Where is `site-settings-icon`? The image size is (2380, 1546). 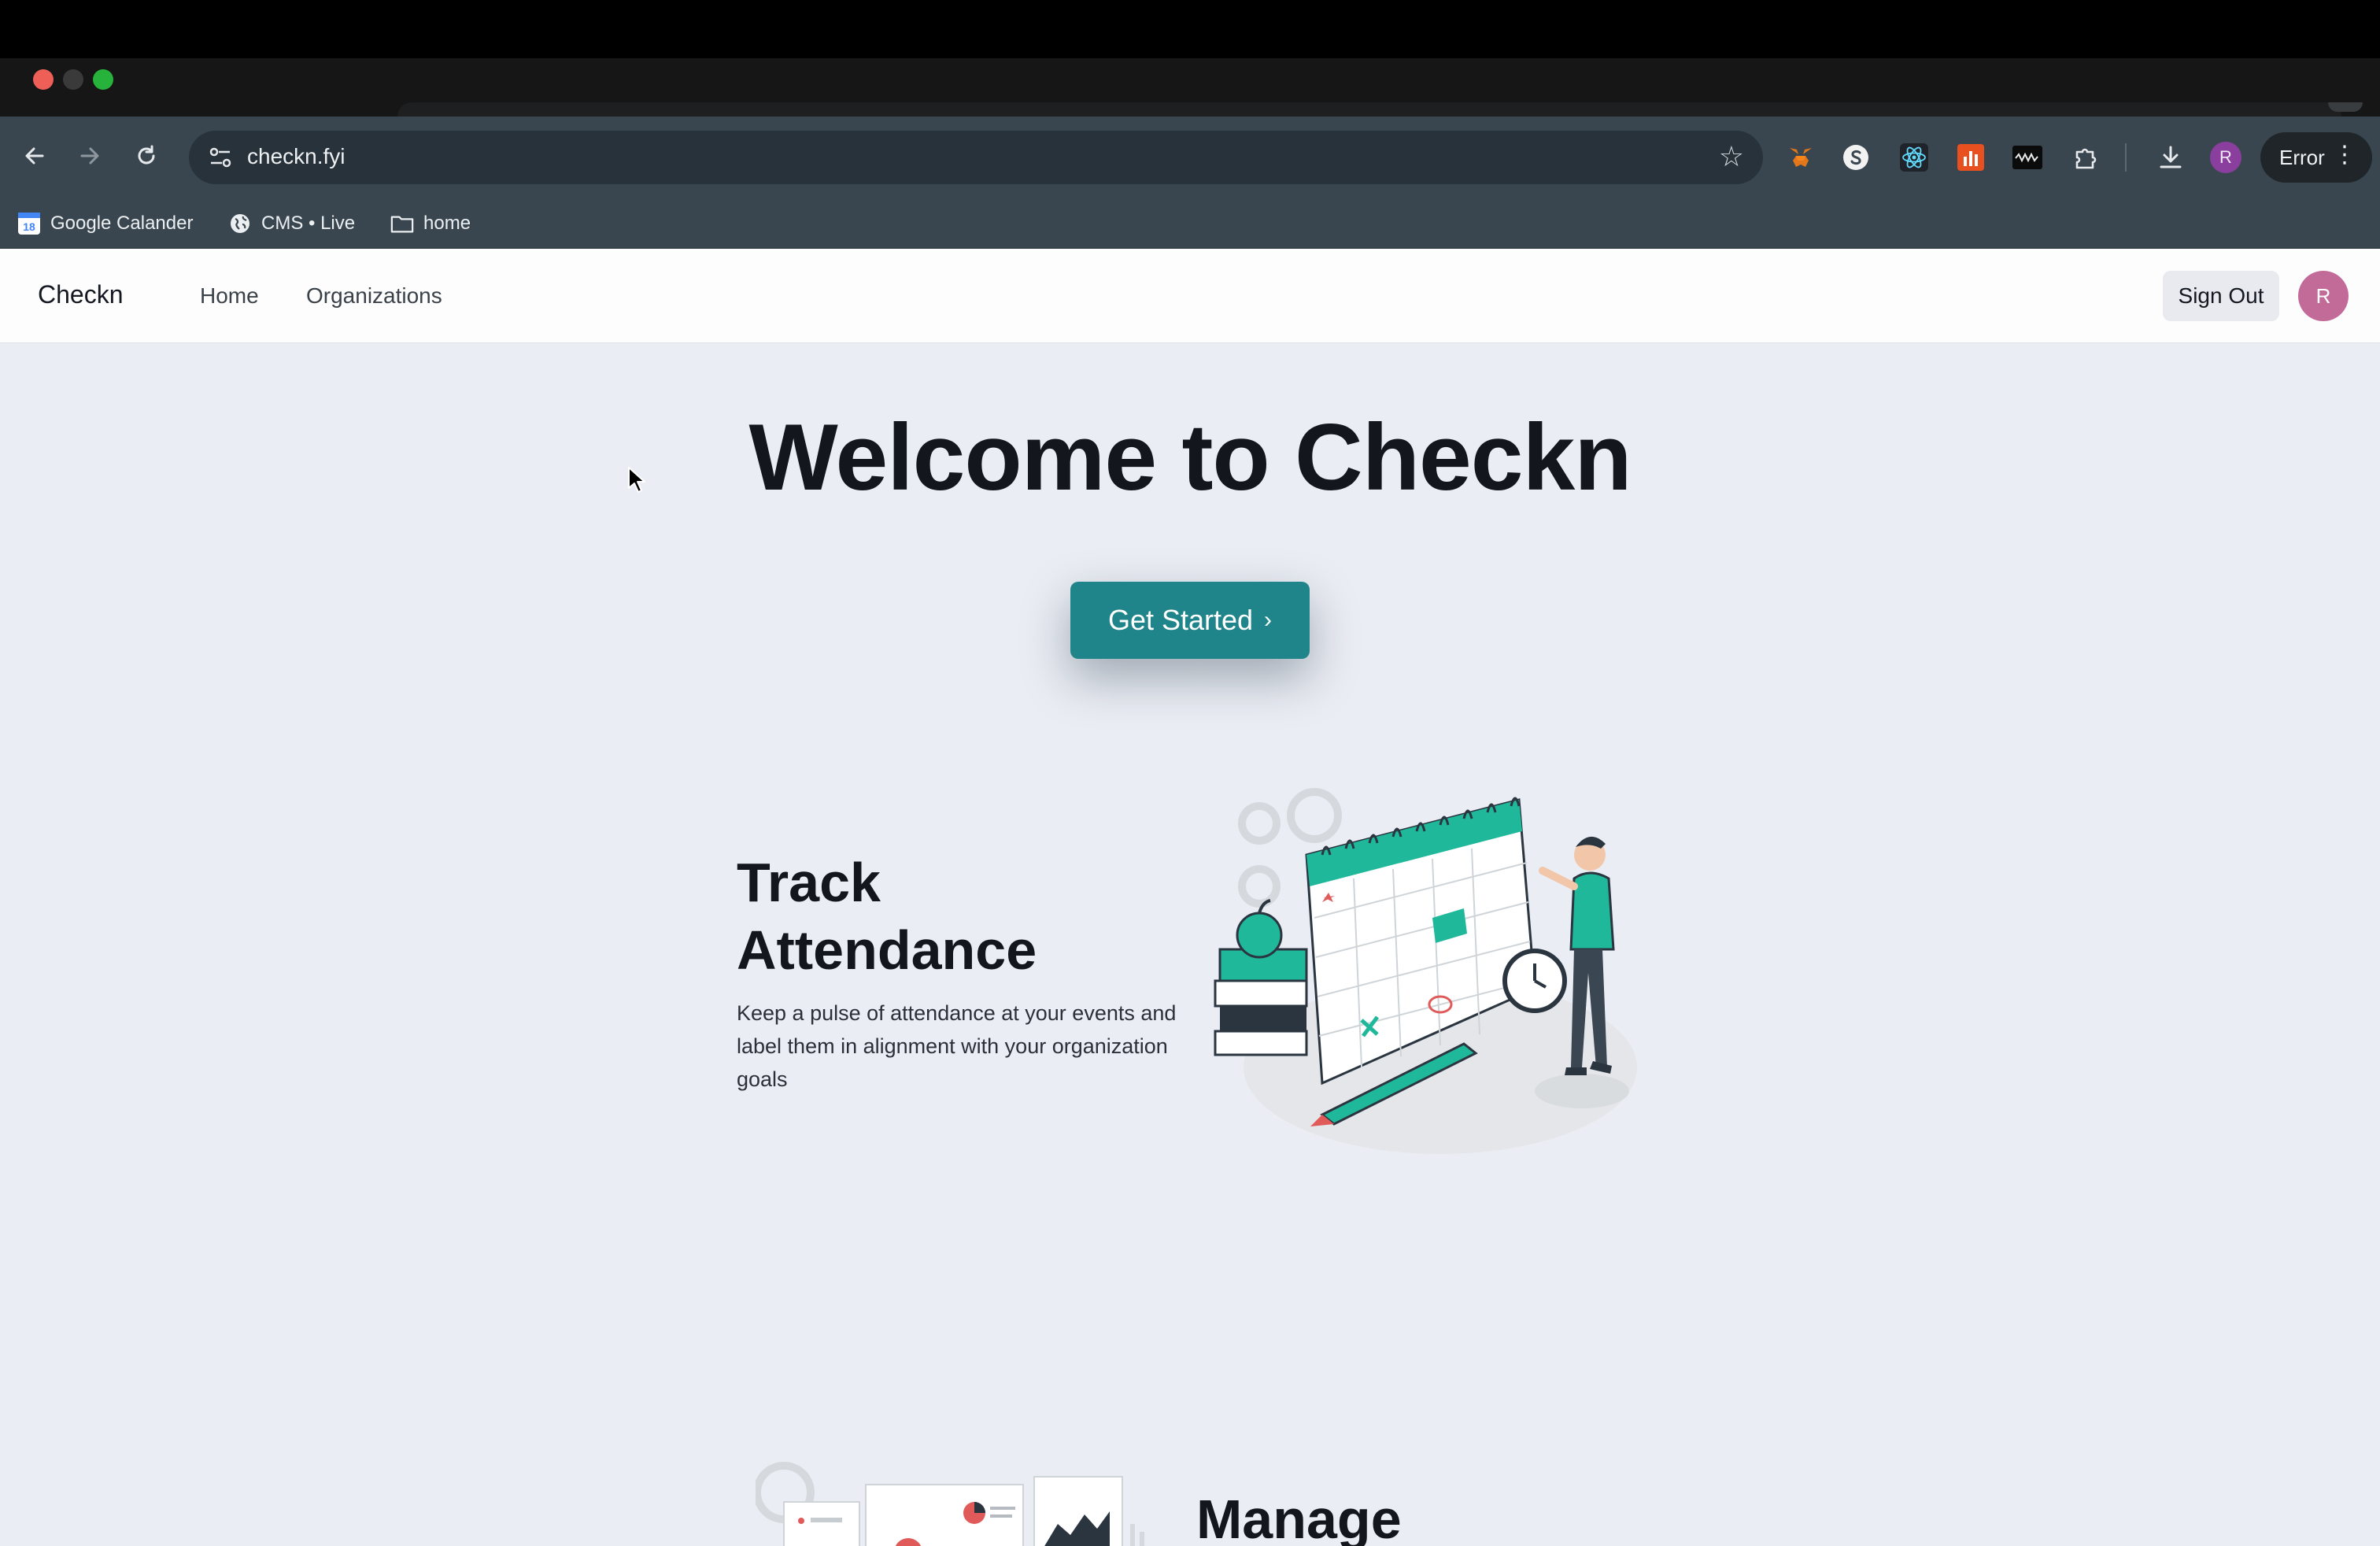 site-settings-icon is located at coordinates (220, 157).